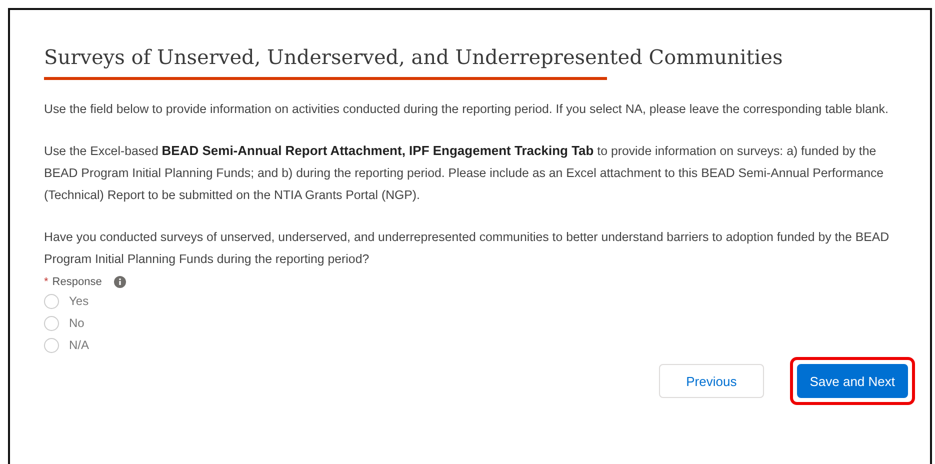 This screenshot has width=935, height=464. What do you see at coordinates (76, 323) in the screenshot?
I see `option-label: No` at bounding box center [76, 323].